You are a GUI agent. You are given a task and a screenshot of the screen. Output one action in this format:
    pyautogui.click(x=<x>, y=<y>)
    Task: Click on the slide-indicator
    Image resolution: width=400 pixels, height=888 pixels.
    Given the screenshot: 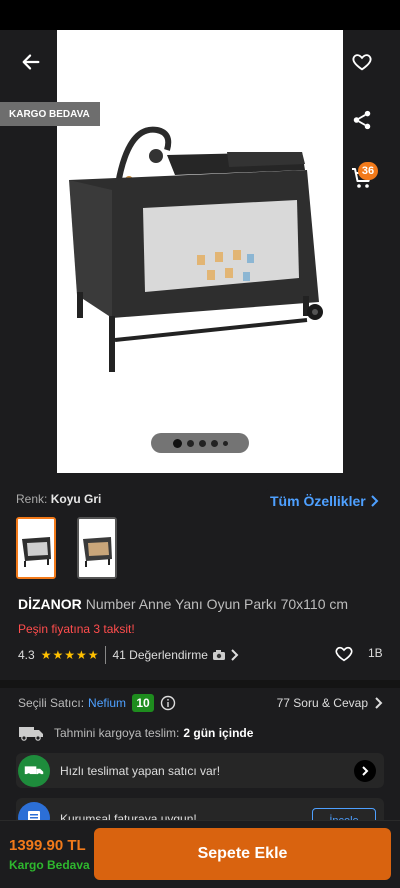 What is the action you would take?
    pyautogui.click(x=200, y=443)
    